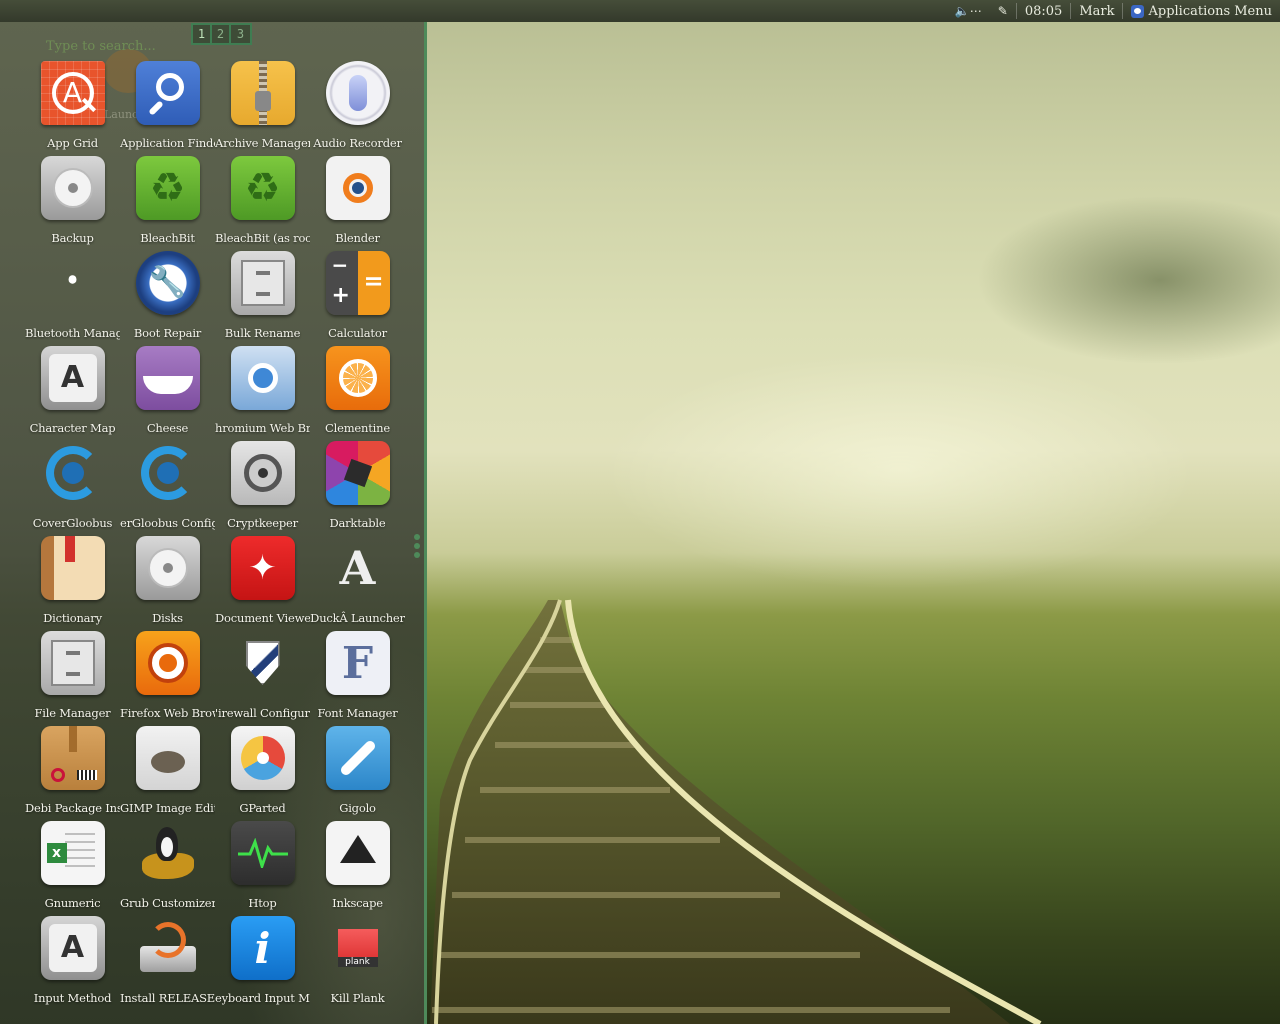 The width and height of the screenshot is (1280, 1024). I want to click on app-item-character-map: A Character Map, so click(72, 392).